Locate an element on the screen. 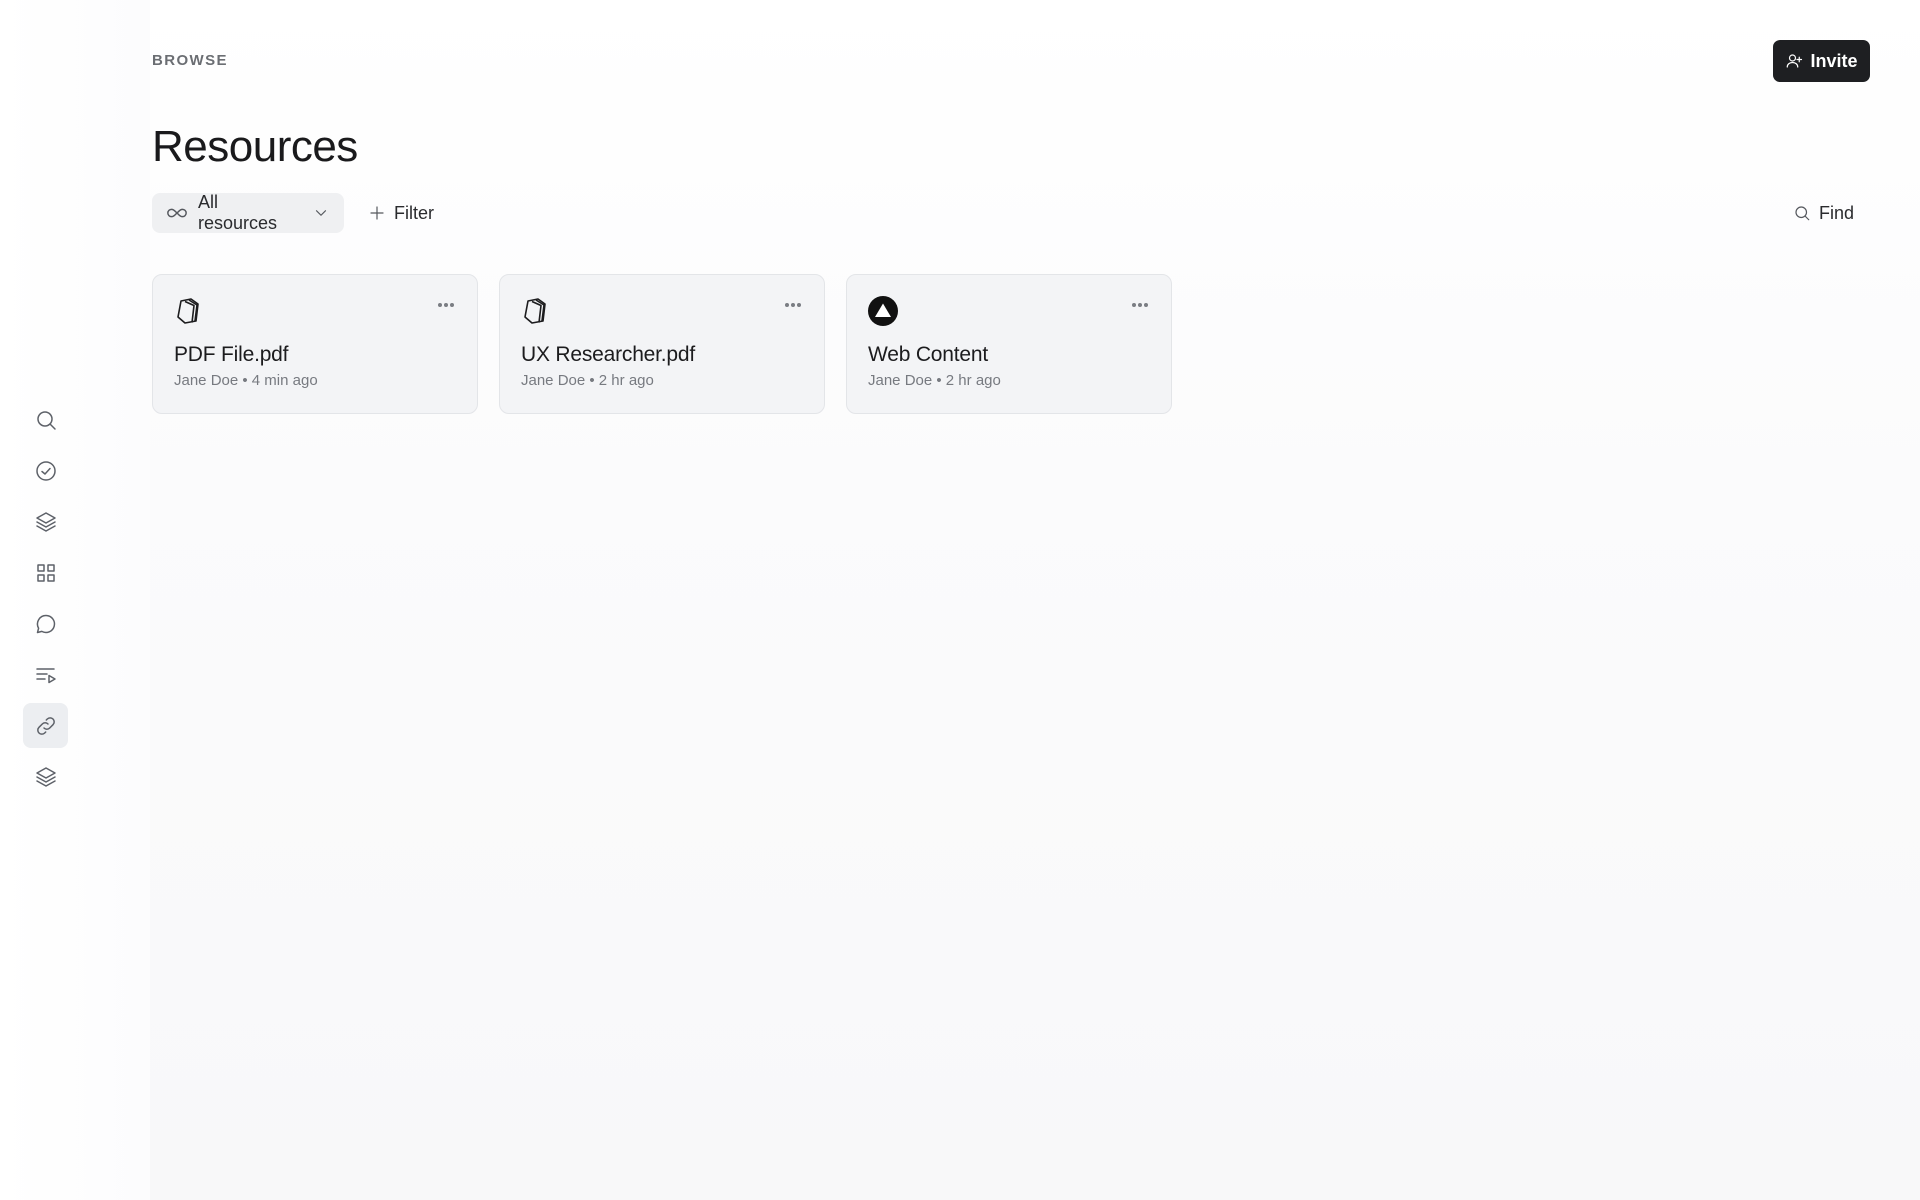 The width and height of the screenshot is (1920, 1200). playlist-icon is located at coordinates (45, 675).